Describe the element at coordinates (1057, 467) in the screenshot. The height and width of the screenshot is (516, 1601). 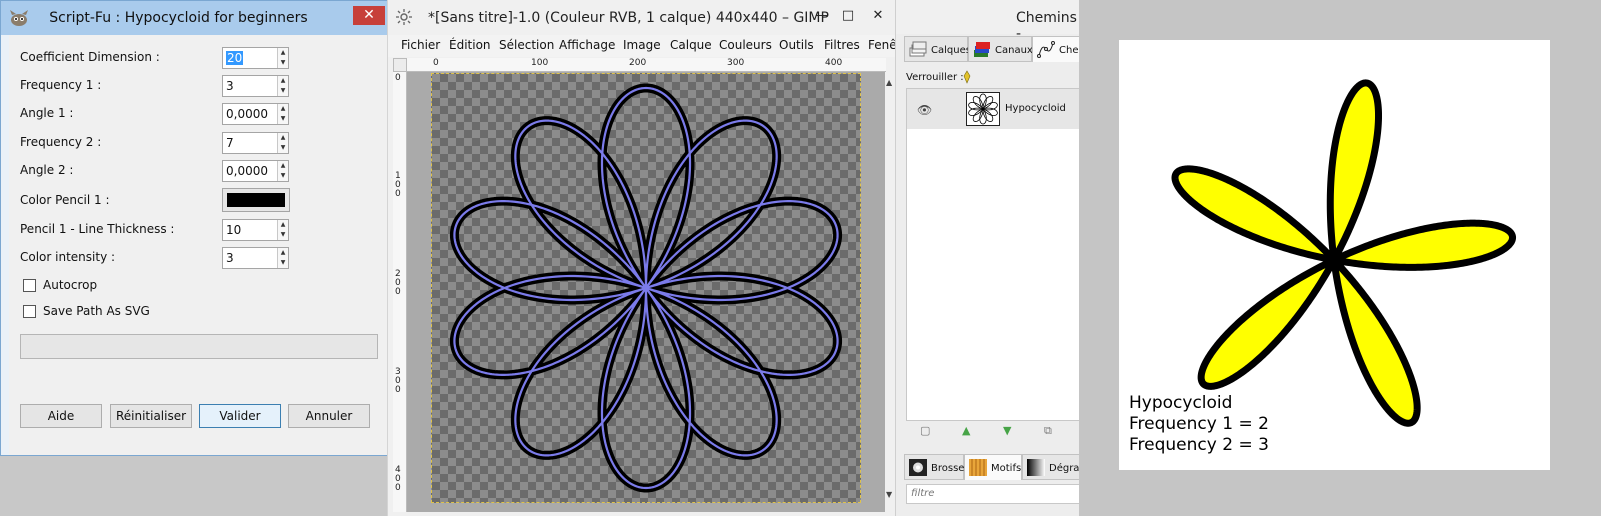
I see `tab-degrades: Dégradé` at that location.